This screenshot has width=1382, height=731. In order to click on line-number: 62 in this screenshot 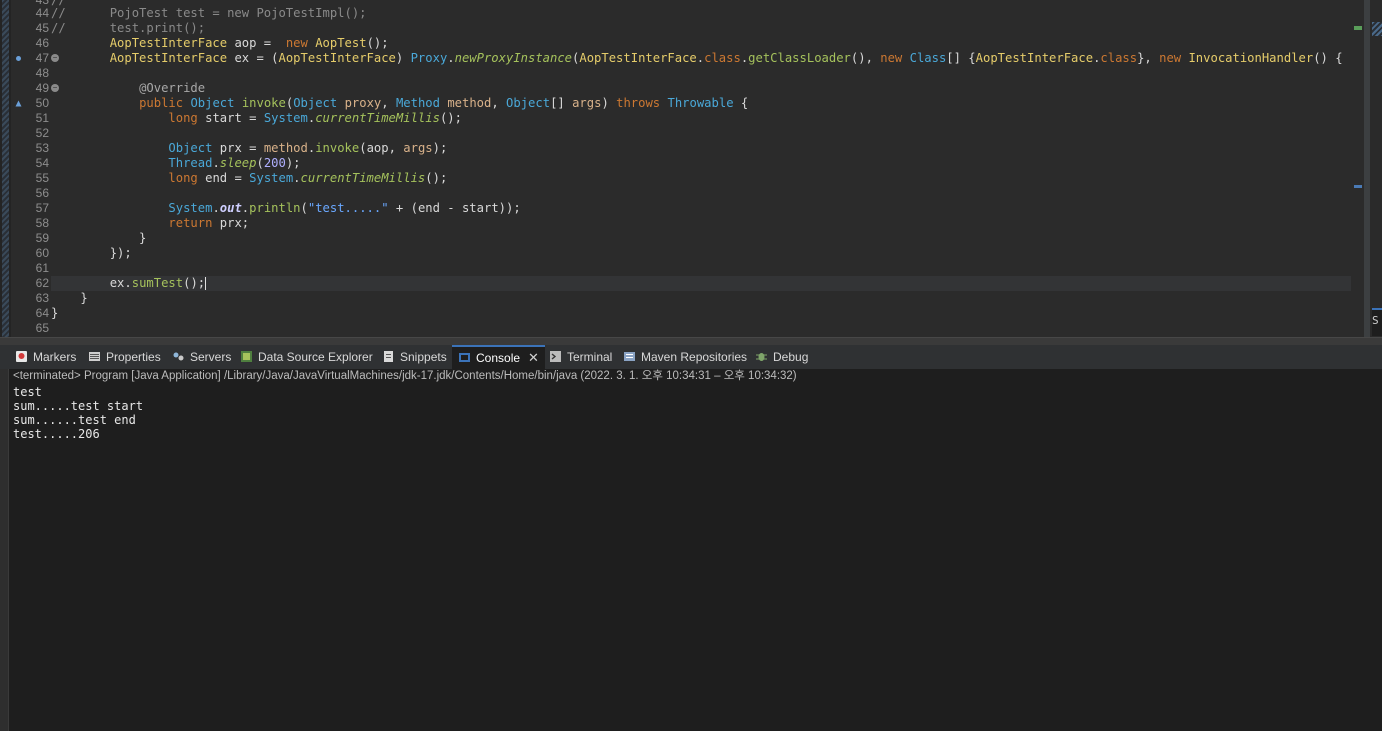, I will do `click(42, 283)`.